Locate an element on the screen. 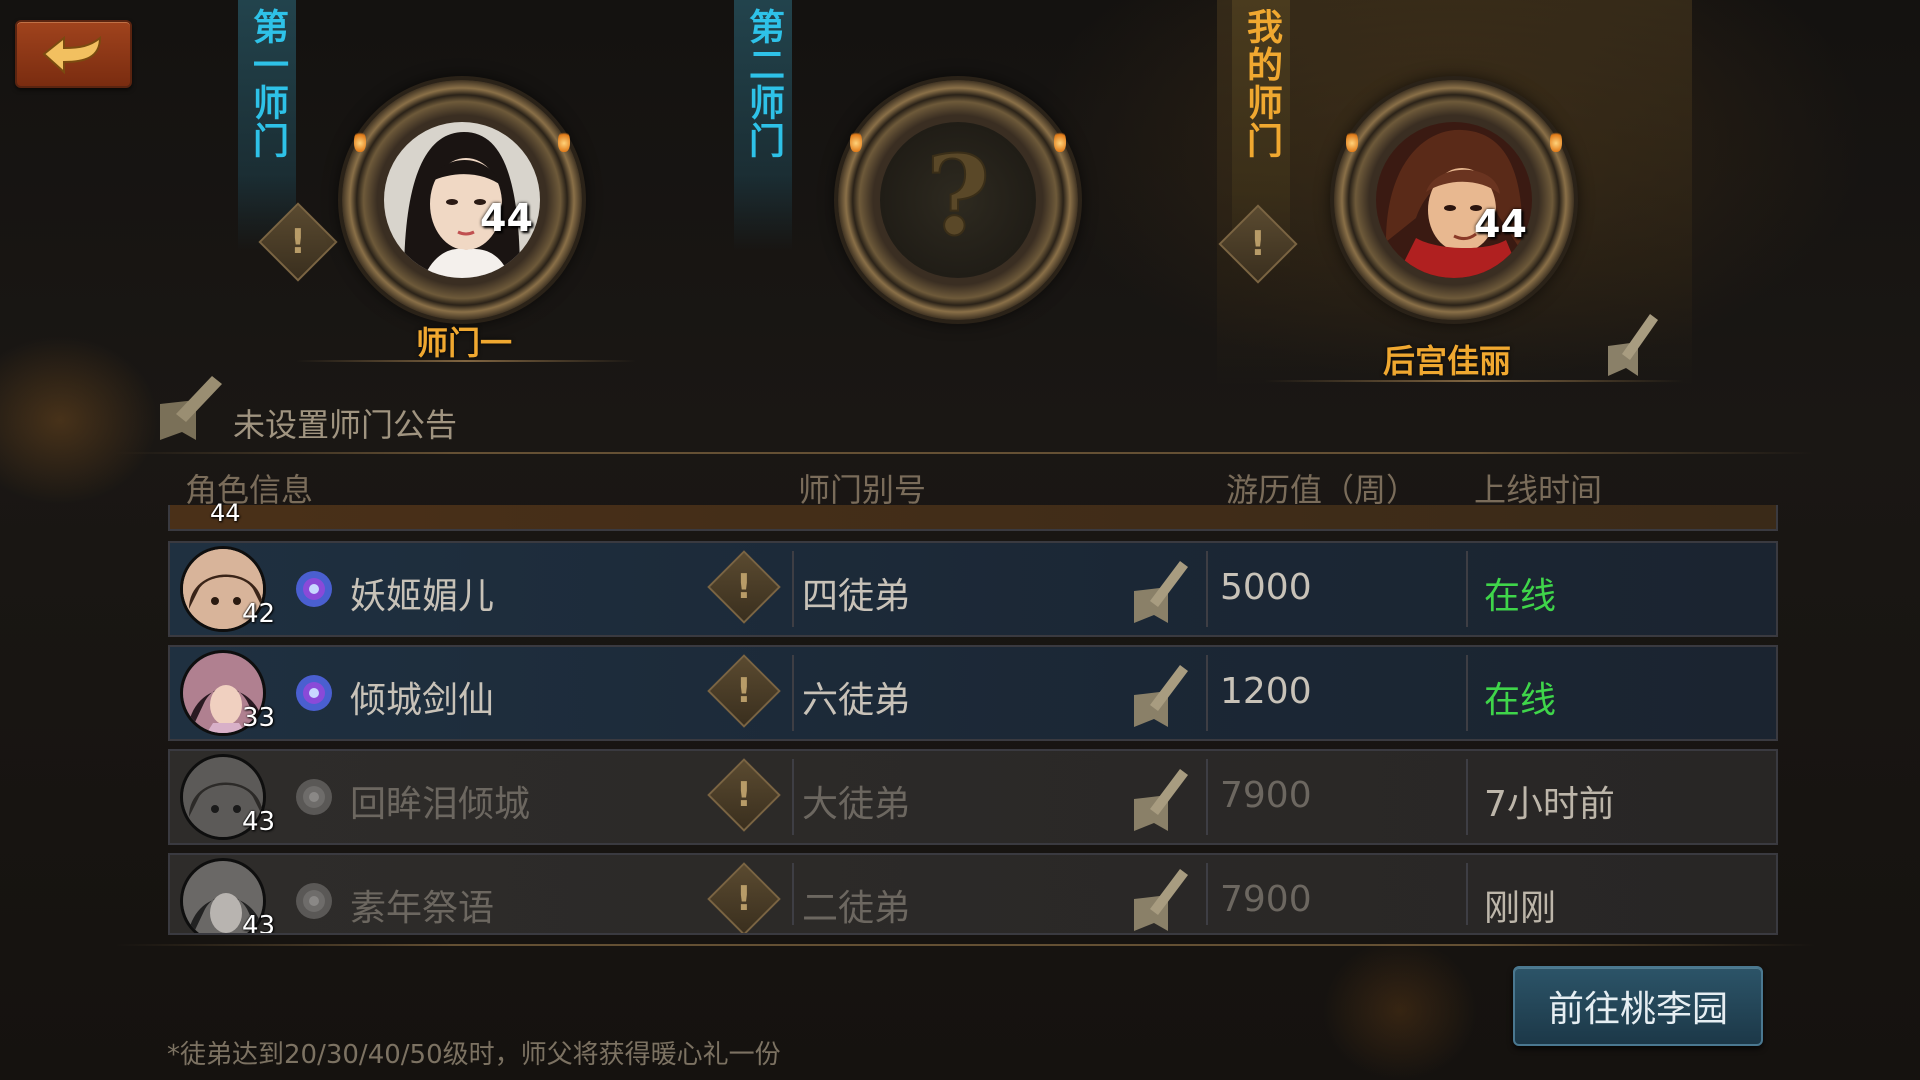 This screenshot has height=1080, width=1920. sect-2-banner-label: 第二师门 is located at coordinates (763, 84).